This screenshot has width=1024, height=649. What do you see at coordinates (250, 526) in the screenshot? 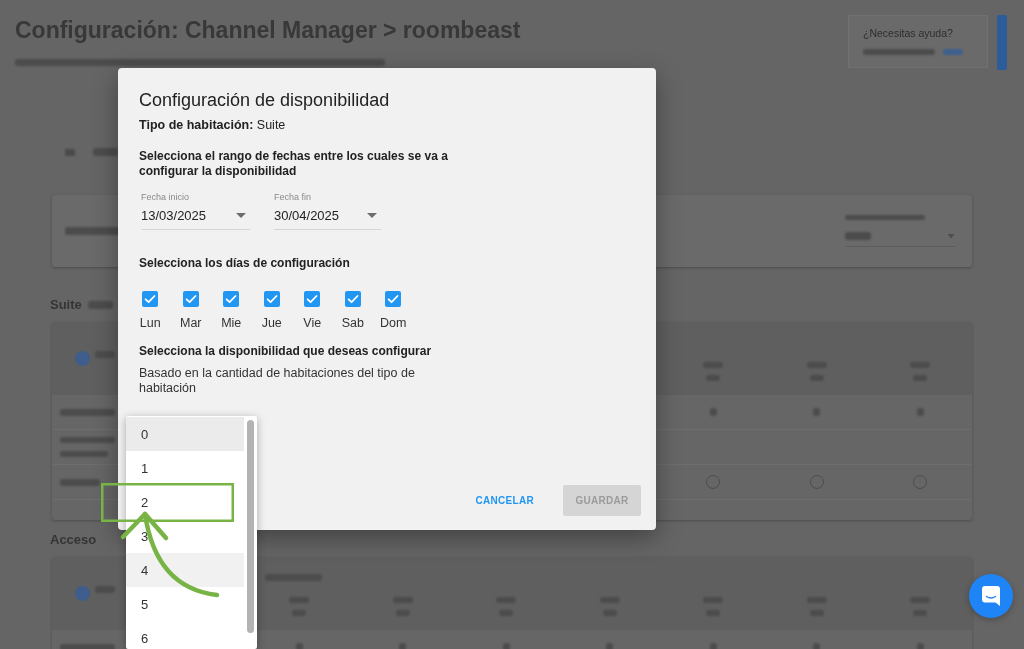
I see `scrollbar` at bounding box center [250, 526].